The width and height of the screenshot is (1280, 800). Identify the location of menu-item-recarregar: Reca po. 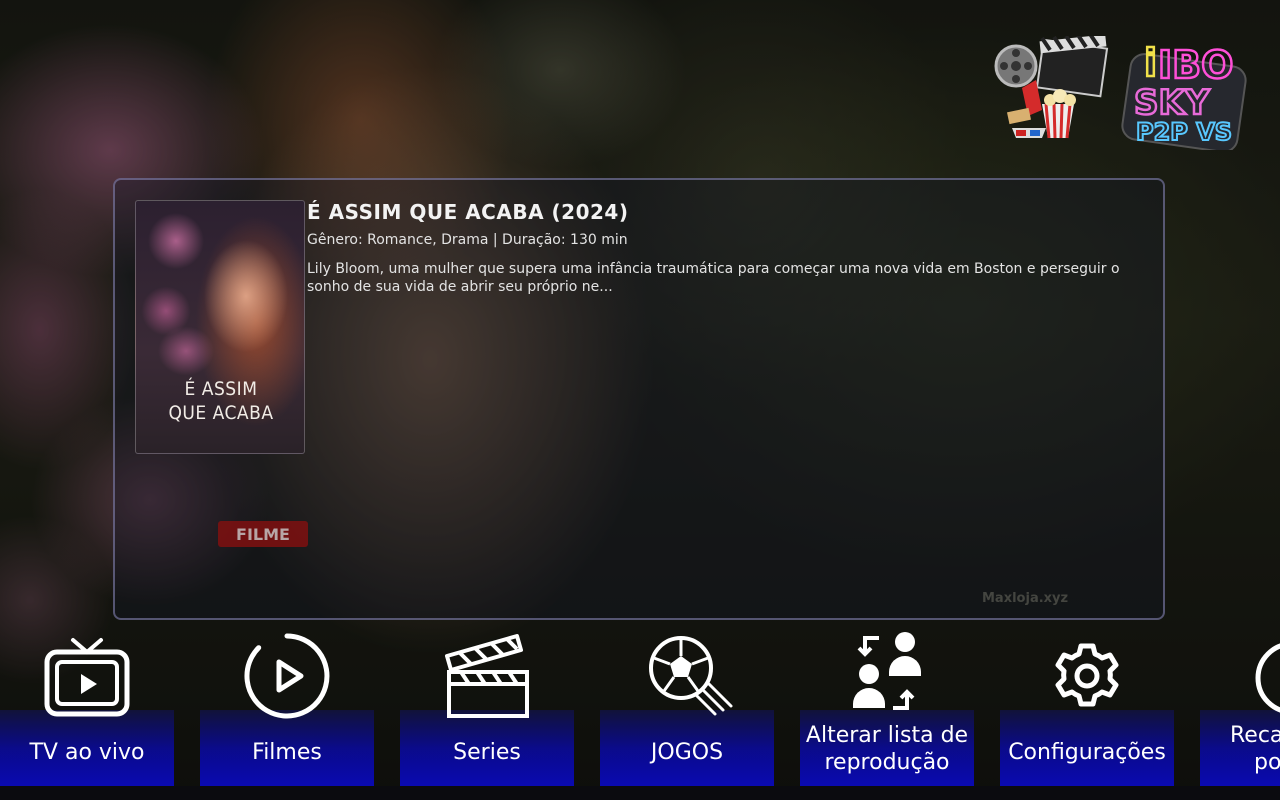
(1240, 707).